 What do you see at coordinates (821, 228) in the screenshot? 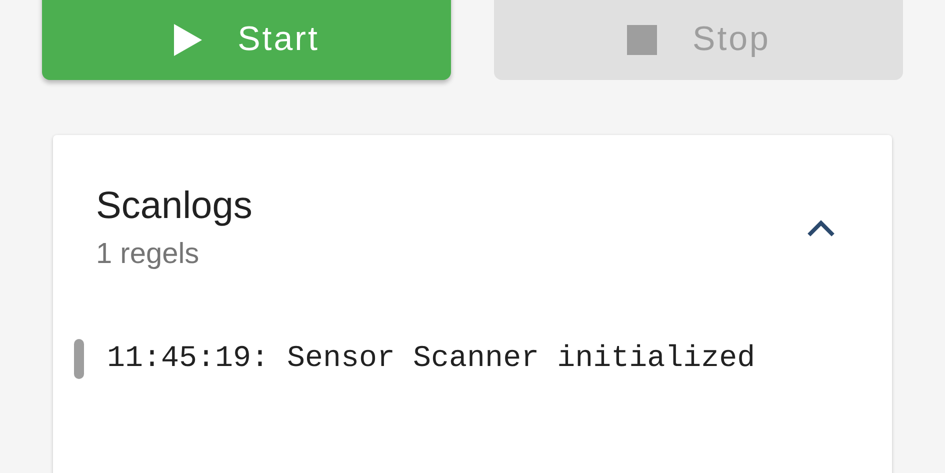
I see `chevron-icon` at bounding box center [821, 228].